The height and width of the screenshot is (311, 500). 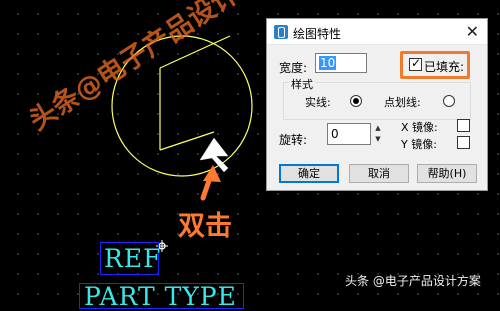 What do you see at coordinates (349, 134) in the screenshot?
I see `rotation-input: 0` at bounding box center [349, 134].